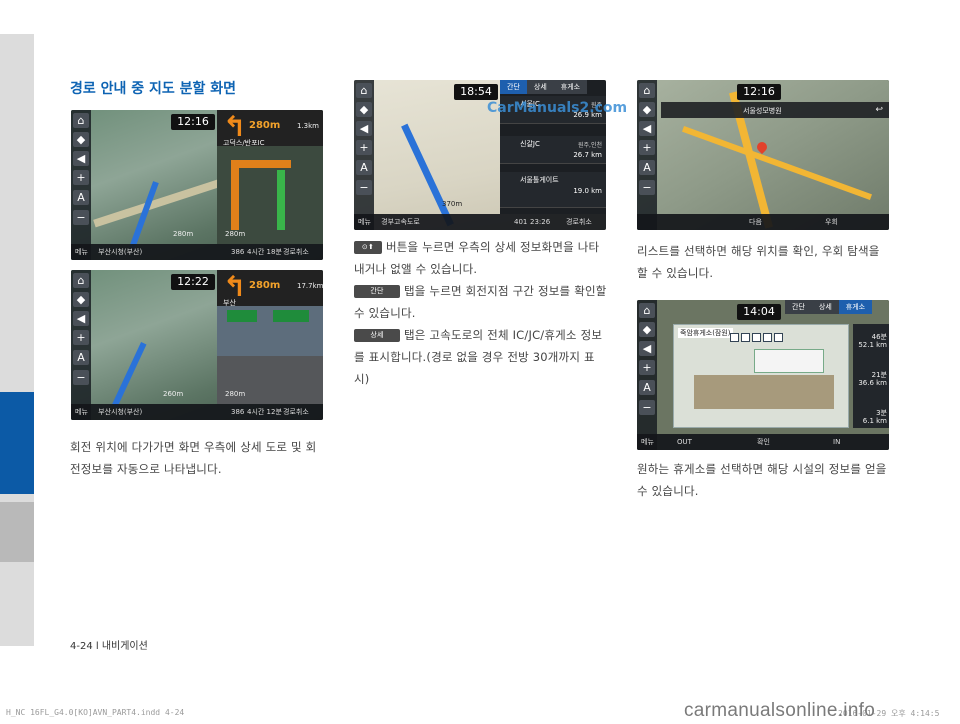 The width and height of the screenshot is (960, 724). What do you see at coordinates (480, 302) in the screenshot?
I see `caption-line-simple: 간단 탭을 누르면 회전지점 구간 정보를 확인할 수 있습니다.` at bounding box center [480, 302].